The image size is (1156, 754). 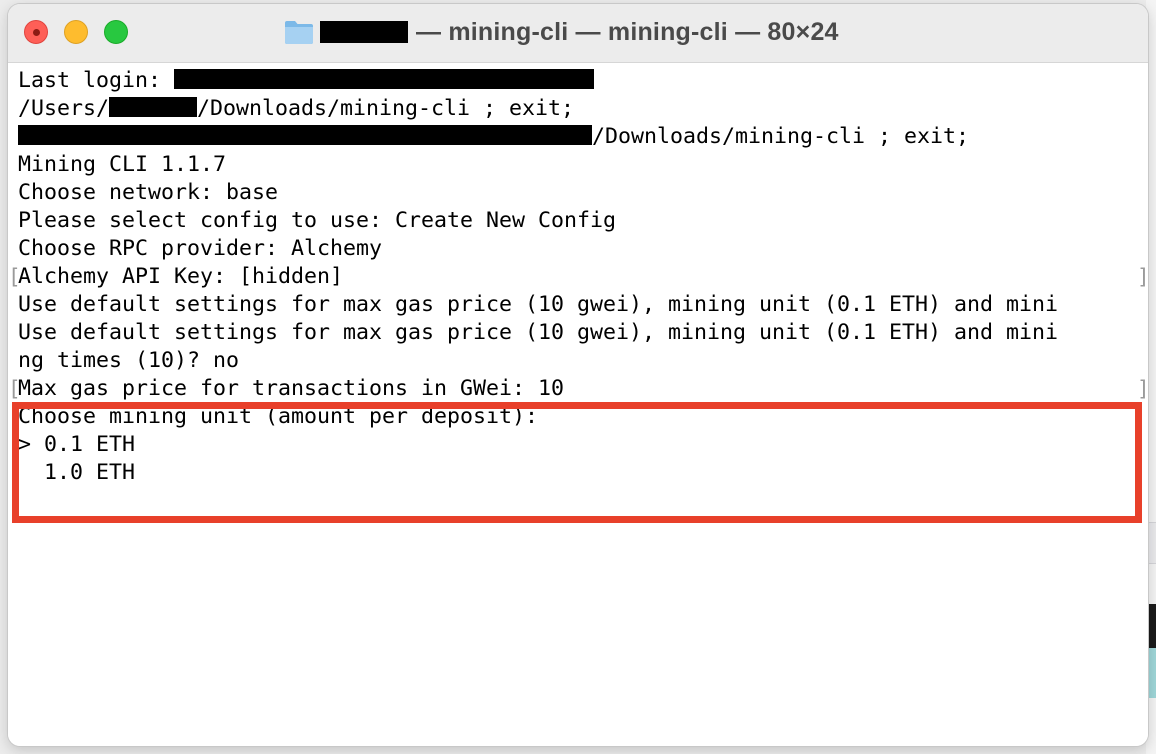 I want to click on window-title: — mining-cli — mining-cli — 80×24, so click(x=561, y=32).